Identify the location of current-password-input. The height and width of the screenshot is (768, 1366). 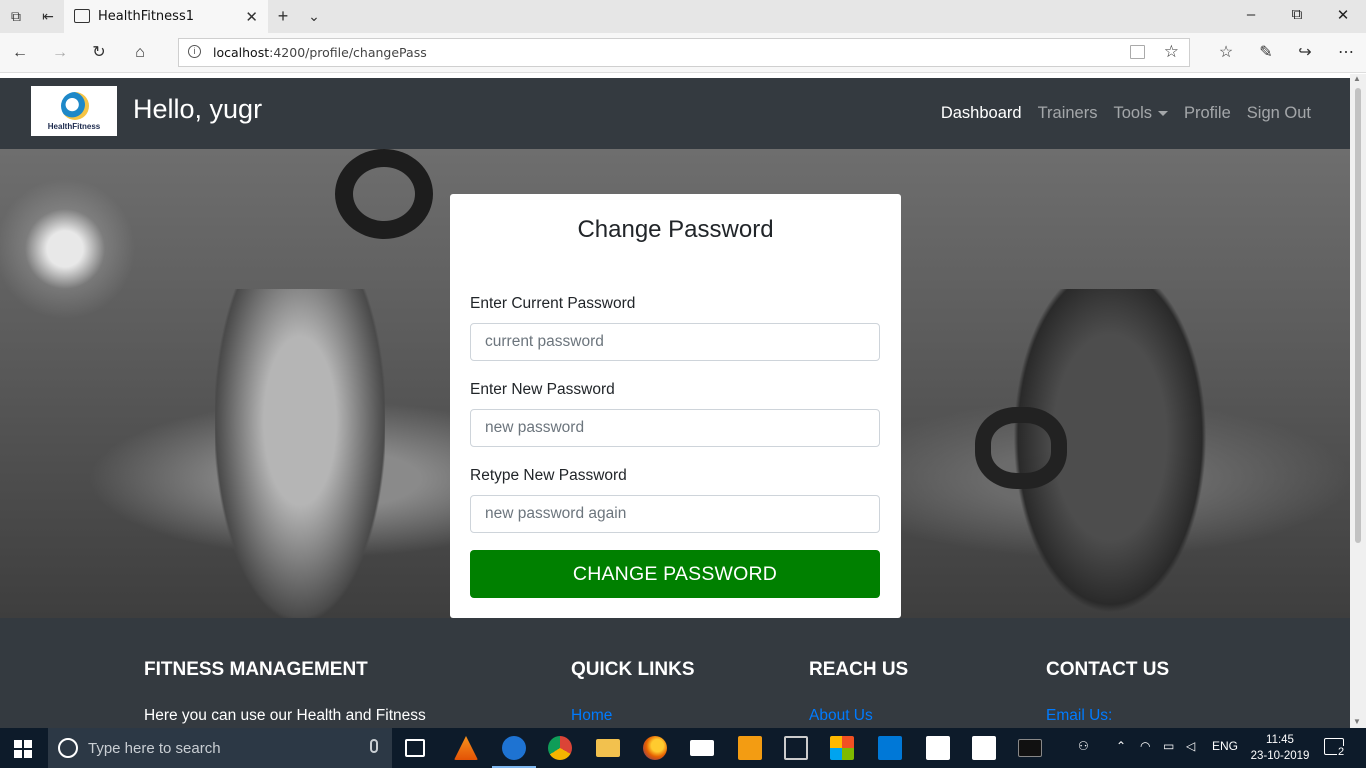
(675, 342).